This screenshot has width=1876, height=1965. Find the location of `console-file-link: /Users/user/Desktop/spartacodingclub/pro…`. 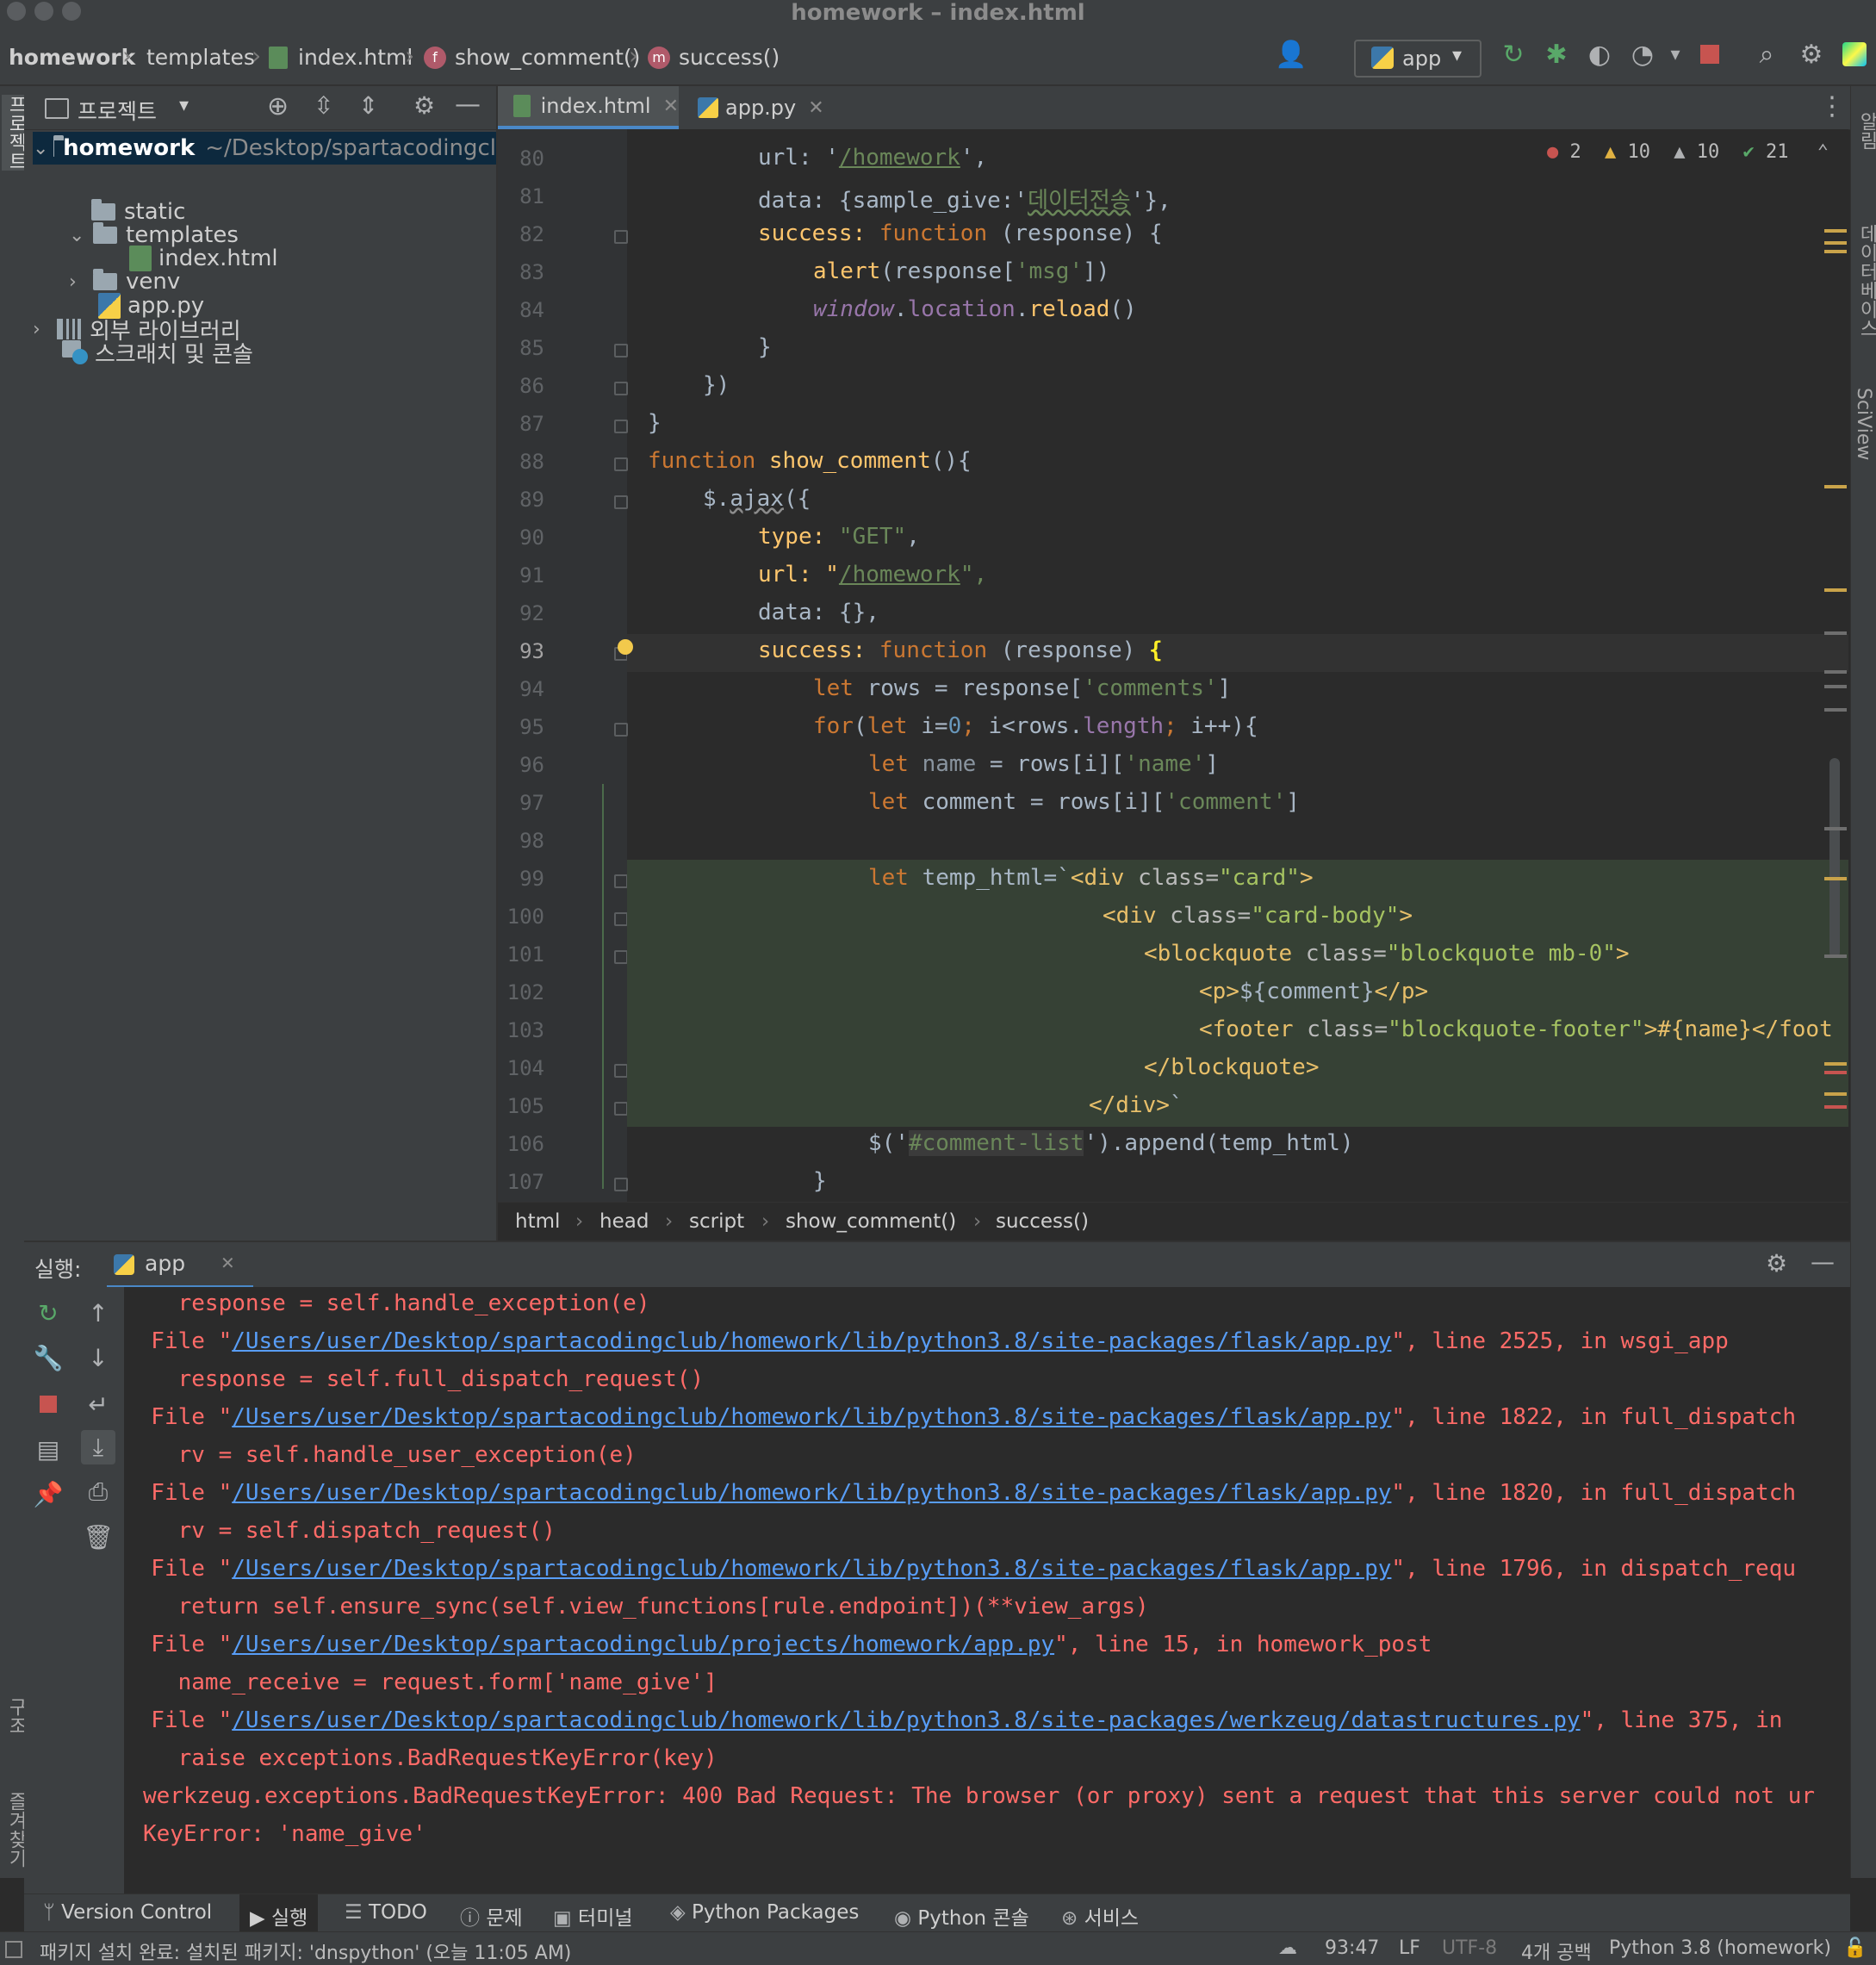

console-file-link: /Users/user/Desktop/spartacodingclub/pro… is located at coordinates (643, 1645).